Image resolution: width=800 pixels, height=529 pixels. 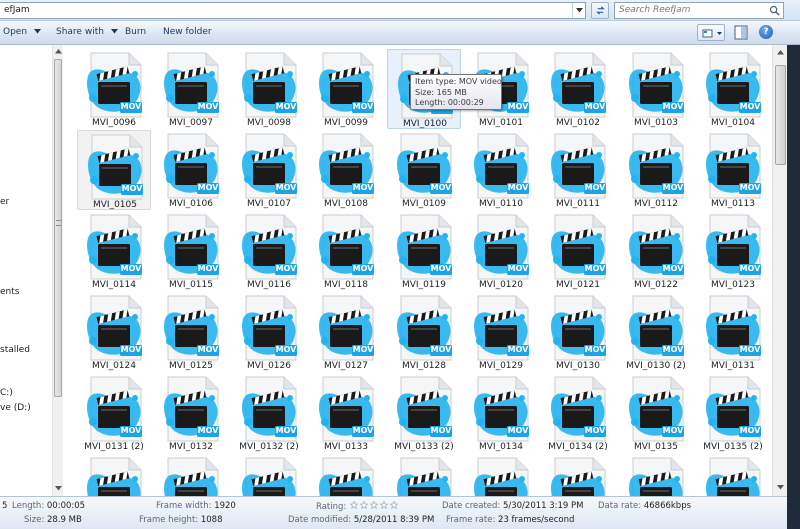 What do you see at coordinates (4, 202) in the screenshot?
I see `nav-item: er` at bounding box center [4, 202].